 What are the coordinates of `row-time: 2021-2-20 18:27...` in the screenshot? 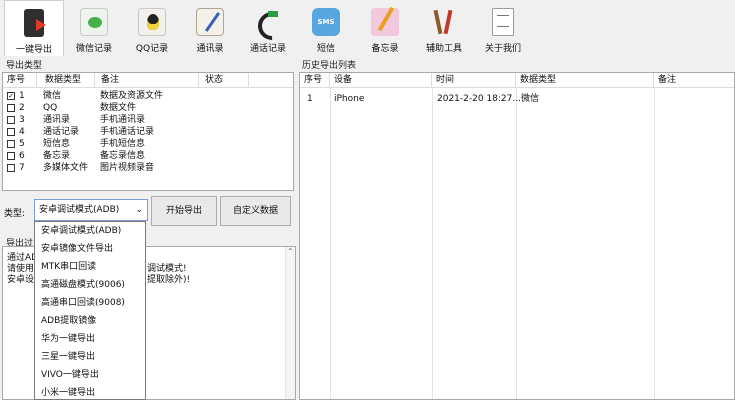 It's located at (479, 99).